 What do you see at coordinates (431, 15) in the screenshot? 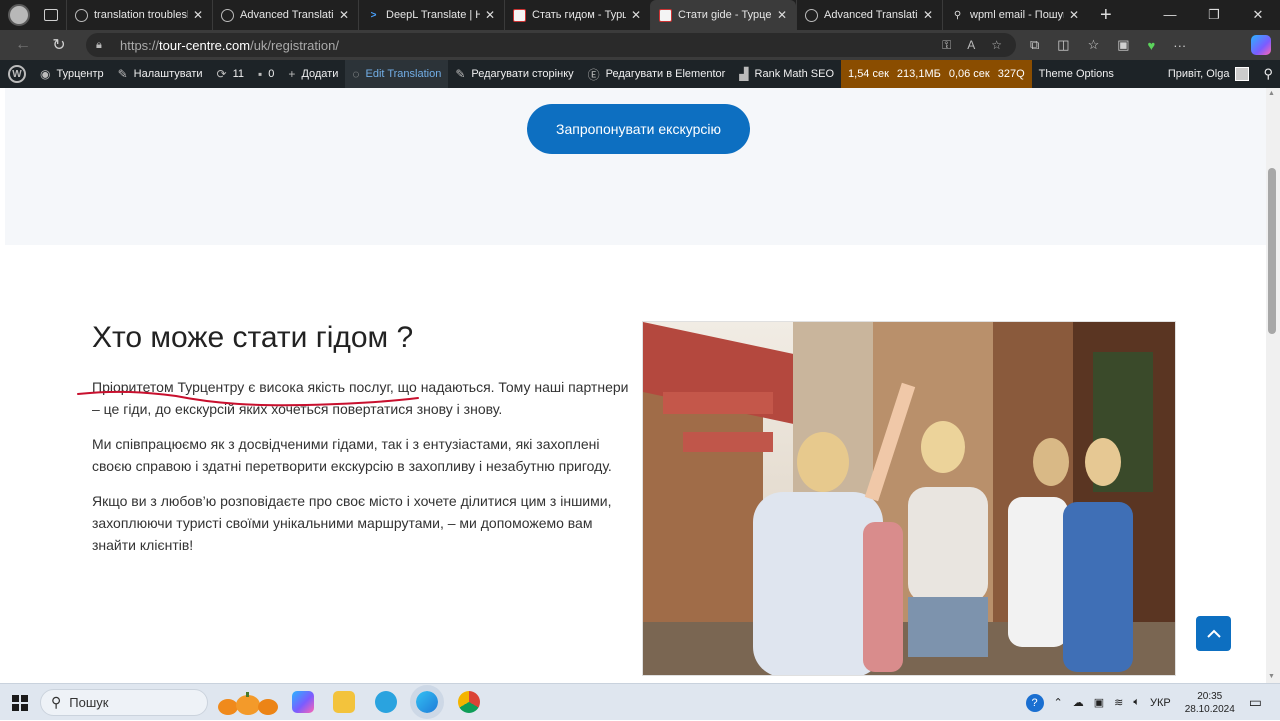
I see `browser-tab: > DeepL Translate | Най ✕` at bounding box center [431, 15].